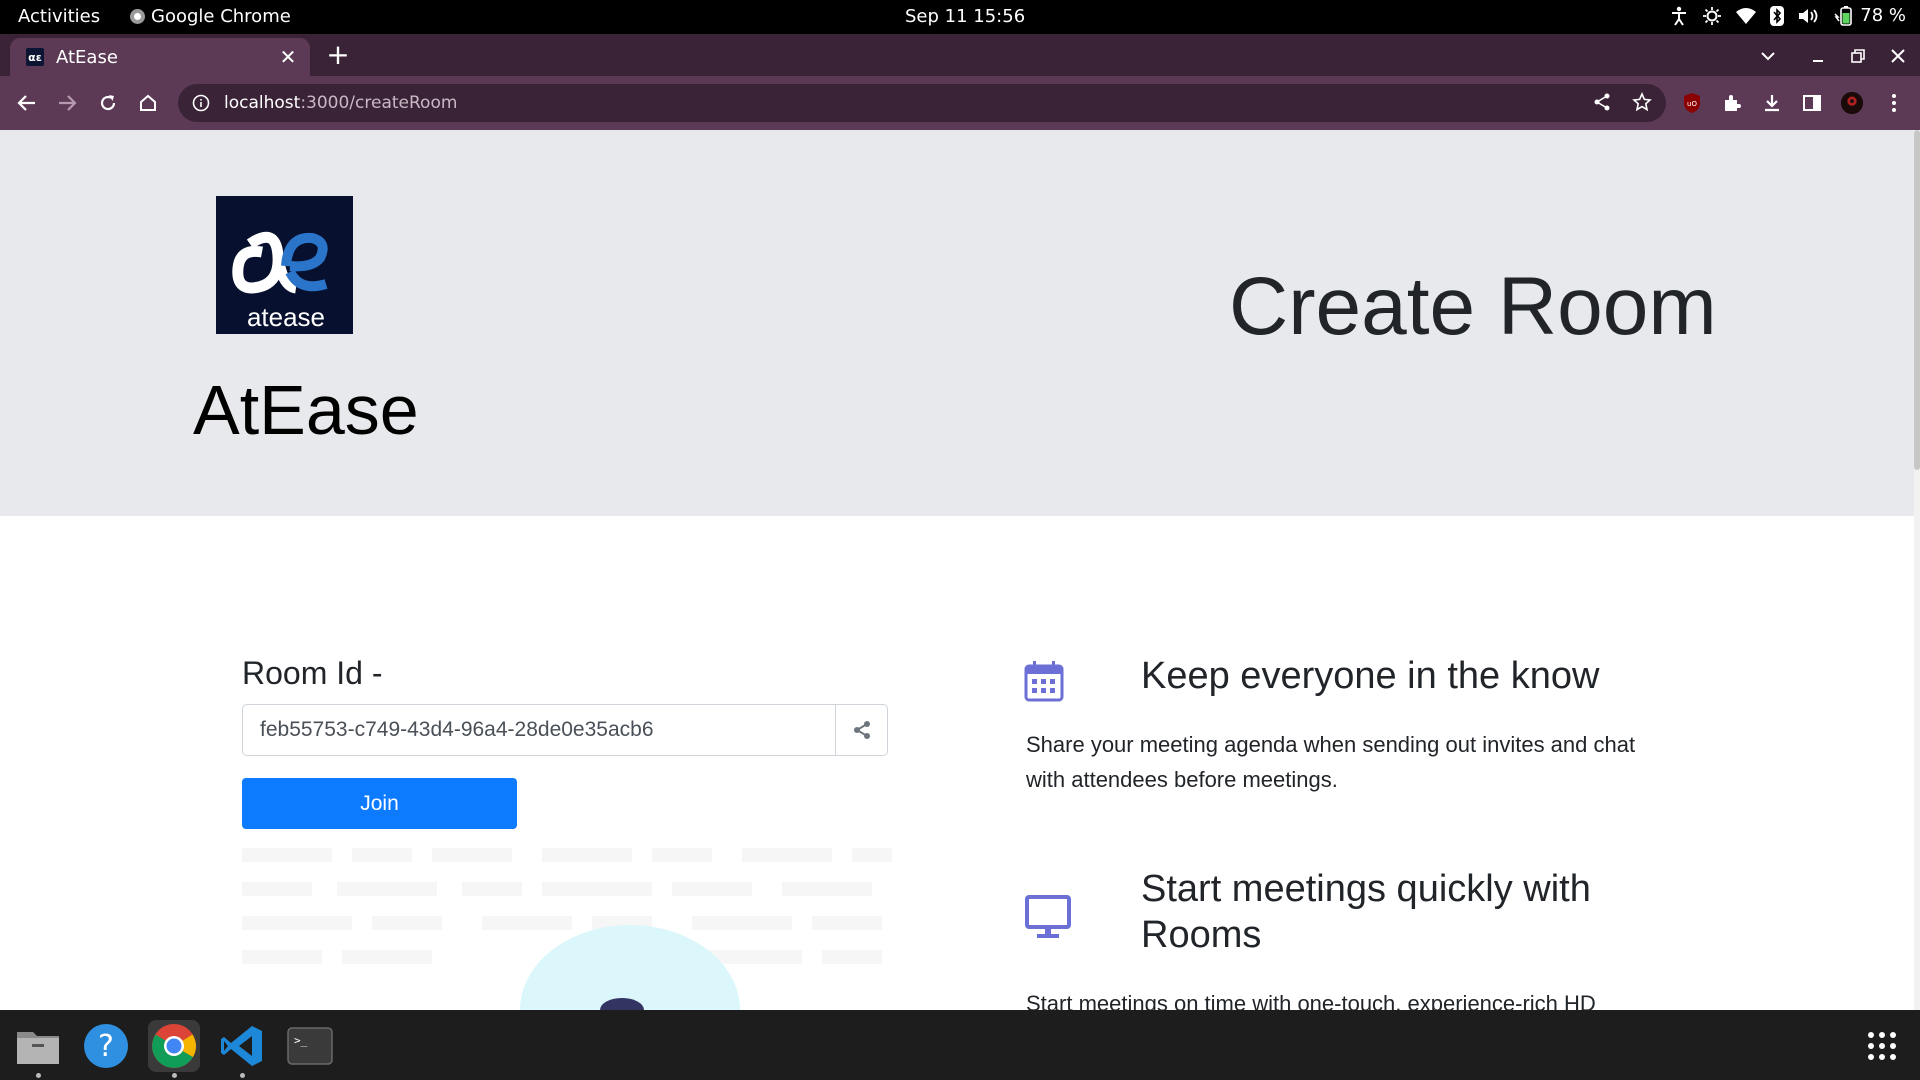 This screenshot has height=1080, width=1920. Describe the element at coordinates (1772, 103) in the screenshot. I see `download-icon` at that location.